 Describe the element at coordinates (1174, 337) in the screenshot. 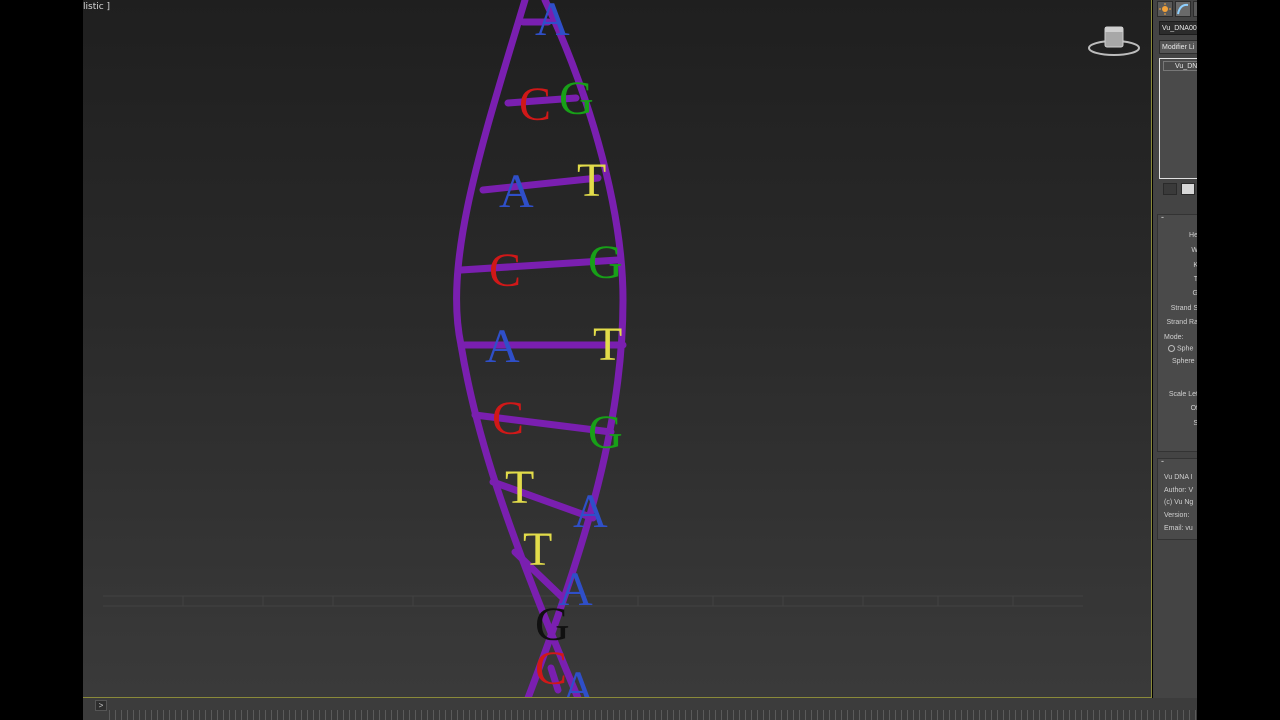

I see `param-label-mode: Mode:` at that location.